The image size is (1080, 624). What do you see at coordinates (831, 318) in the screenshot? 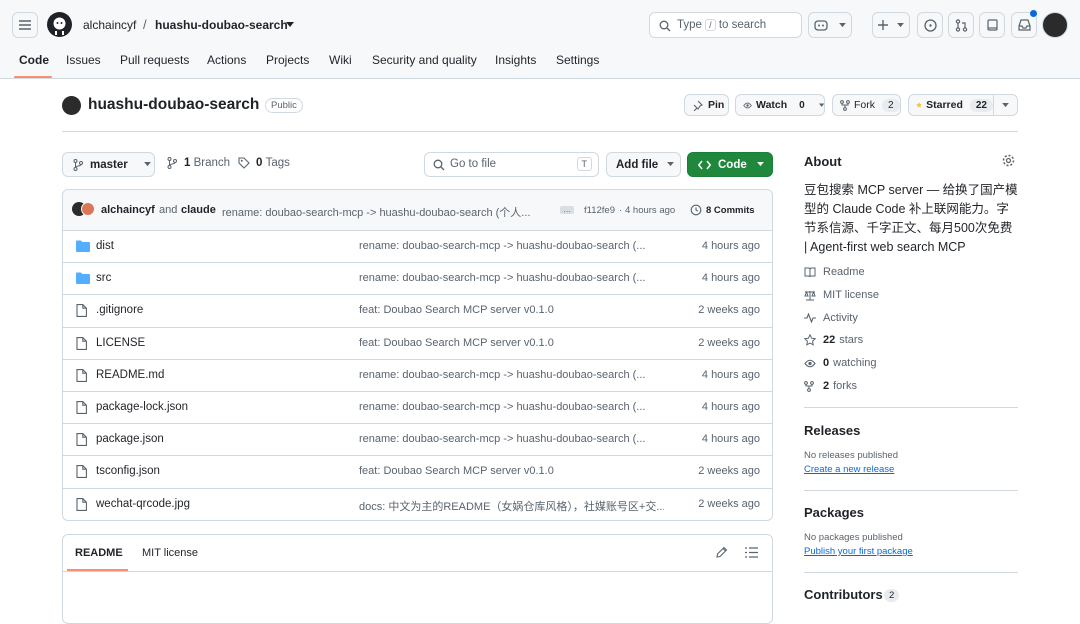
I see `activity-link: Activity` at bounding box center [831, 318].